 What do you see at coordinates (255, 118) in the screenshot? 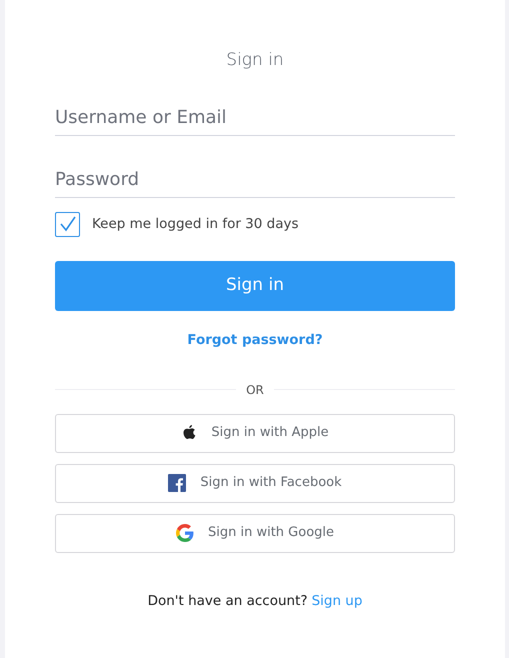
I see `username-field: Username or Email` at bounding box center [255, 118].